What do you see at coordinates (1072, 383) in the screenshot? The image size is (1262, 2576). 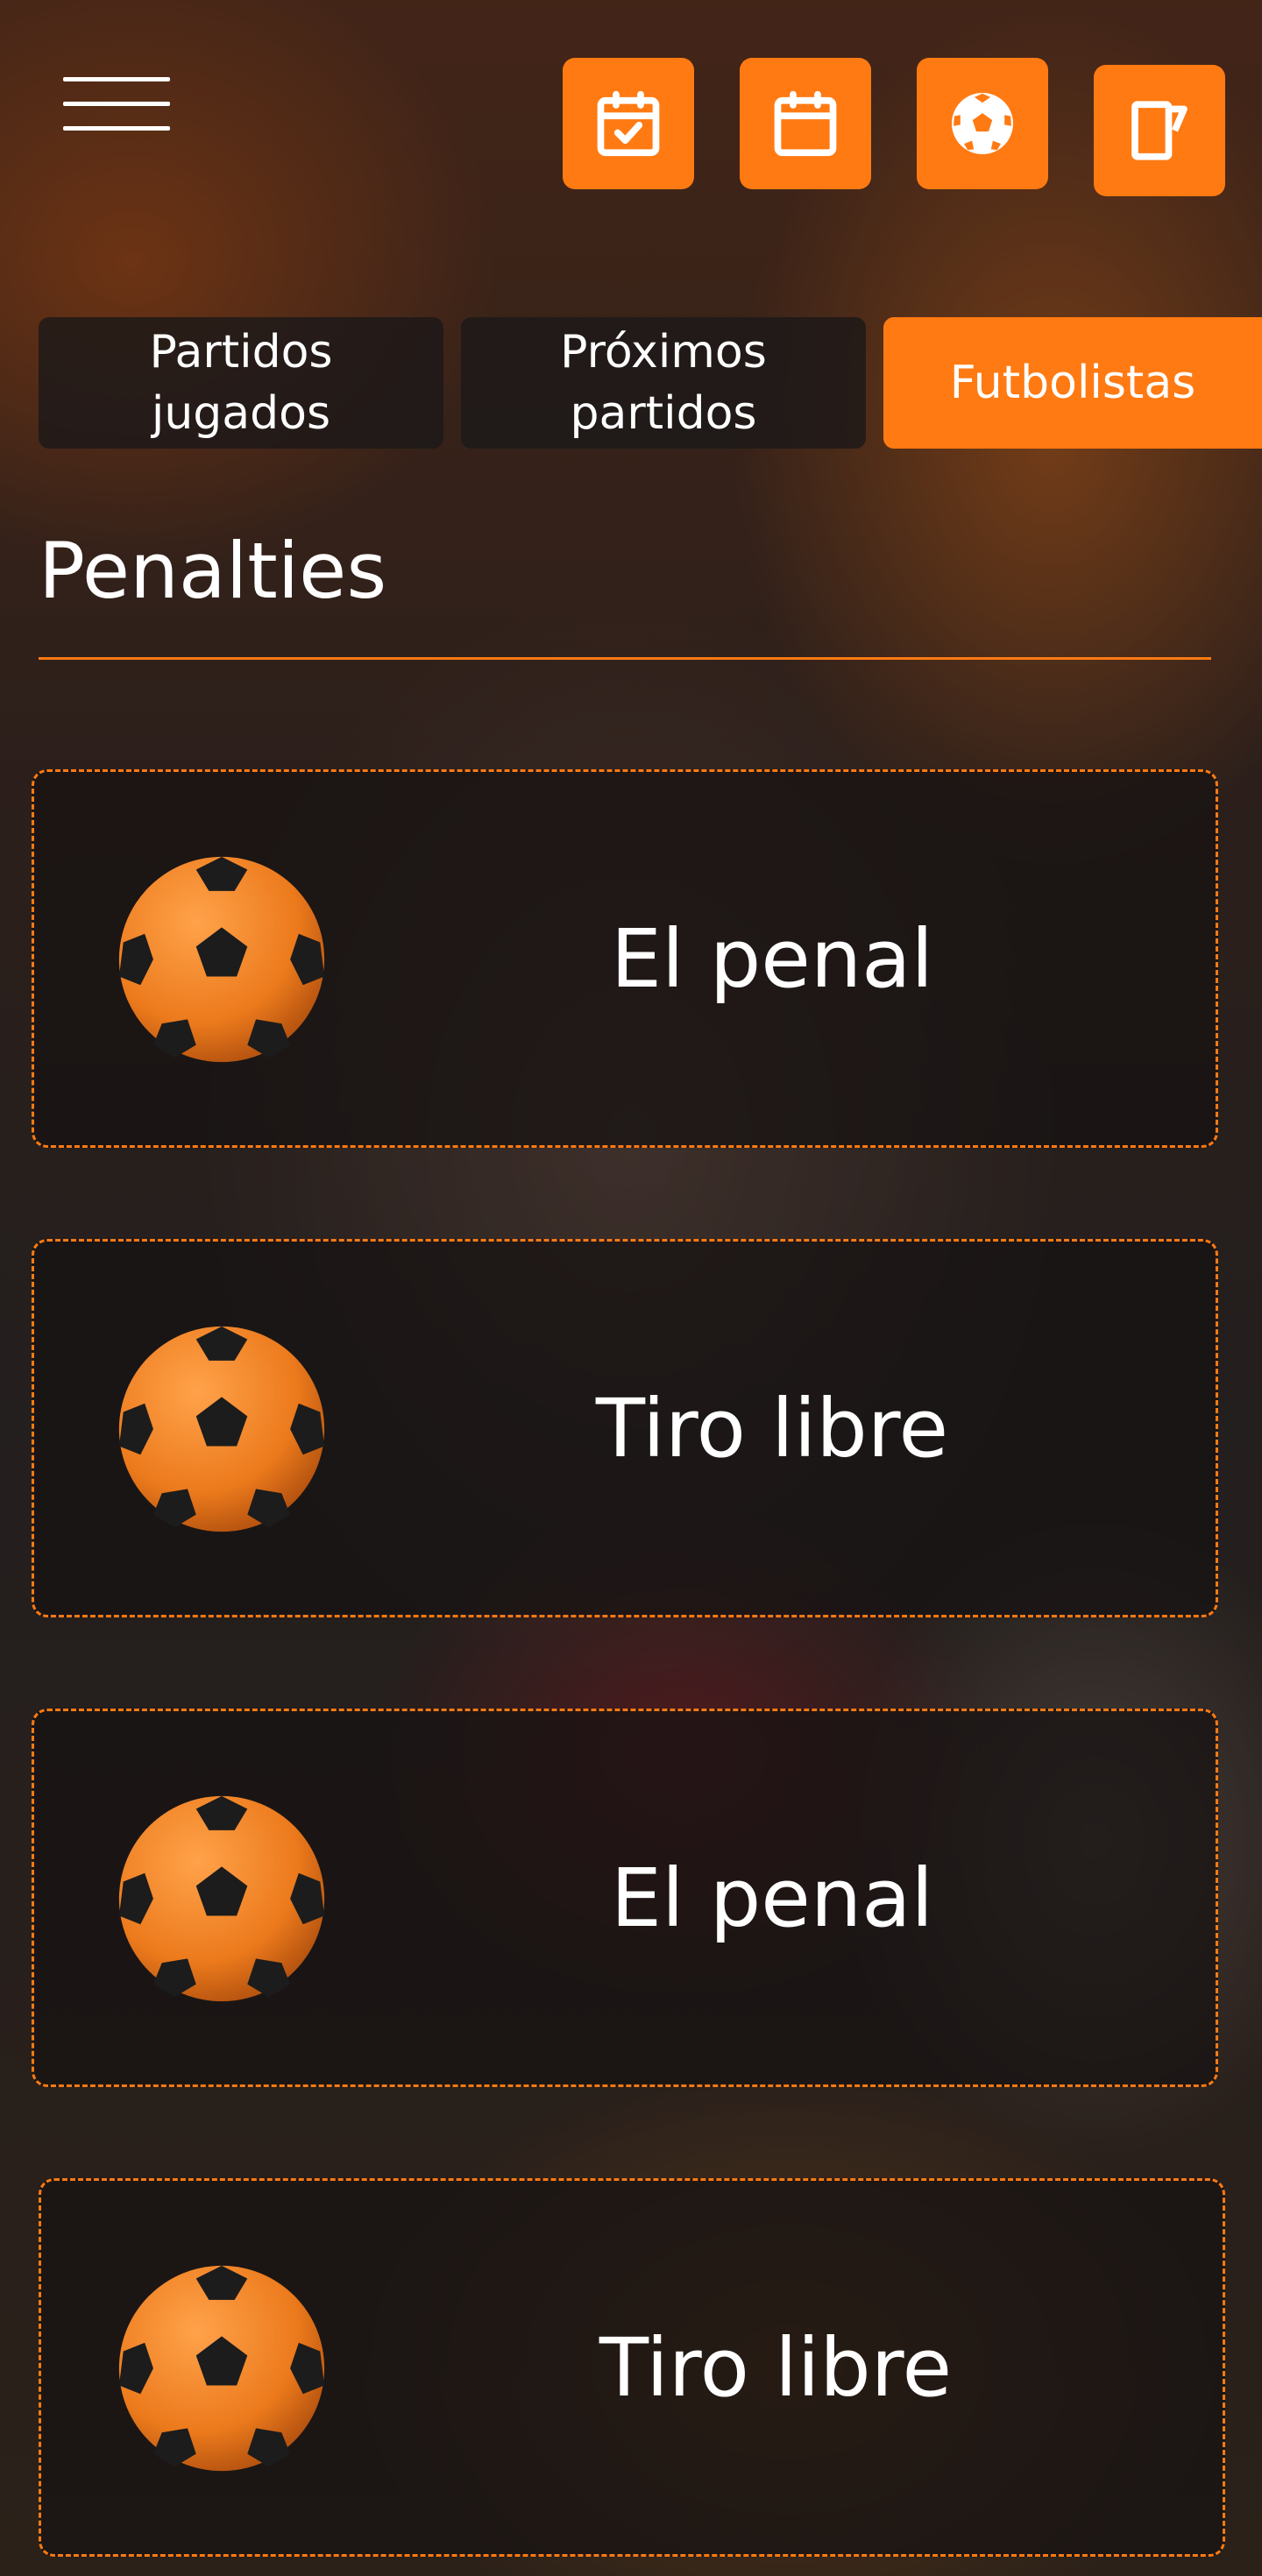 I see `tab-players: Futbolistas` at bounding box center [1072, 383].